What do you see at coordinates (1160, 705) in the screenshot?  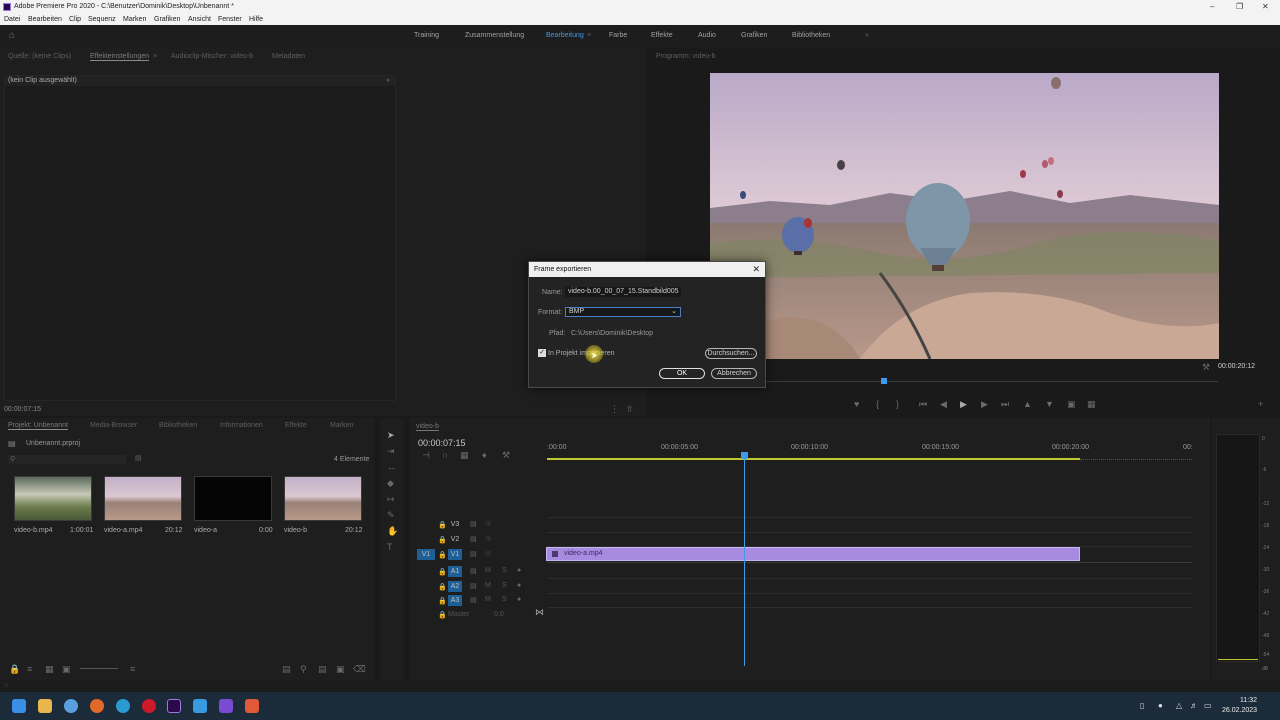 I see `microphone-tray-icon: ●` at bounding box center [1160, 705].